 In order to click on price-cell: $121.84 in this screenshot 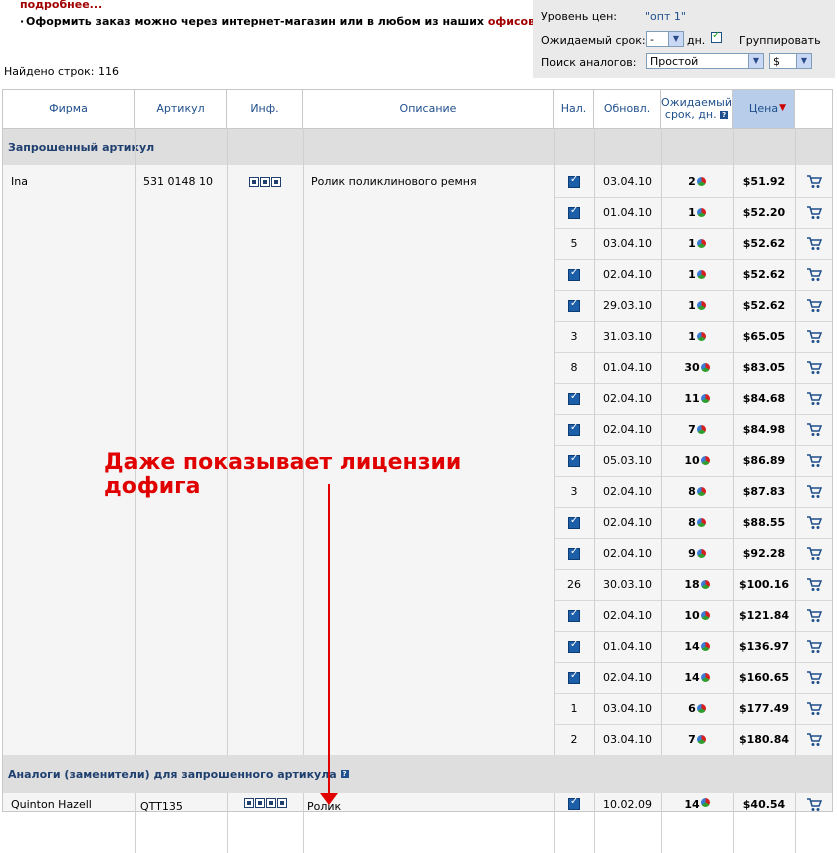, I will do `click(764, 615)`.